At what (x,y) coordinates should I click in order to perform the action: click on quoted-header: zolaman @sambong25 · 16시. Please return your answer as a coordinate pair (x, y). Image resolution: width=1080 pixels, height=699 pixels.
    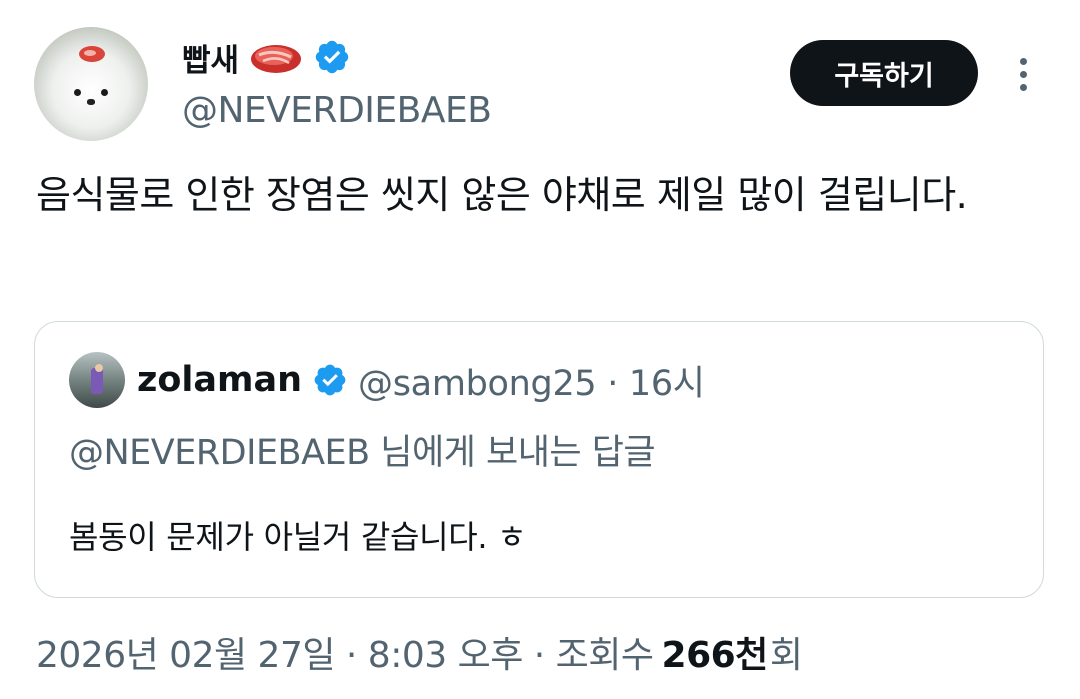
    Looking at the image, I should click on (421, 380).